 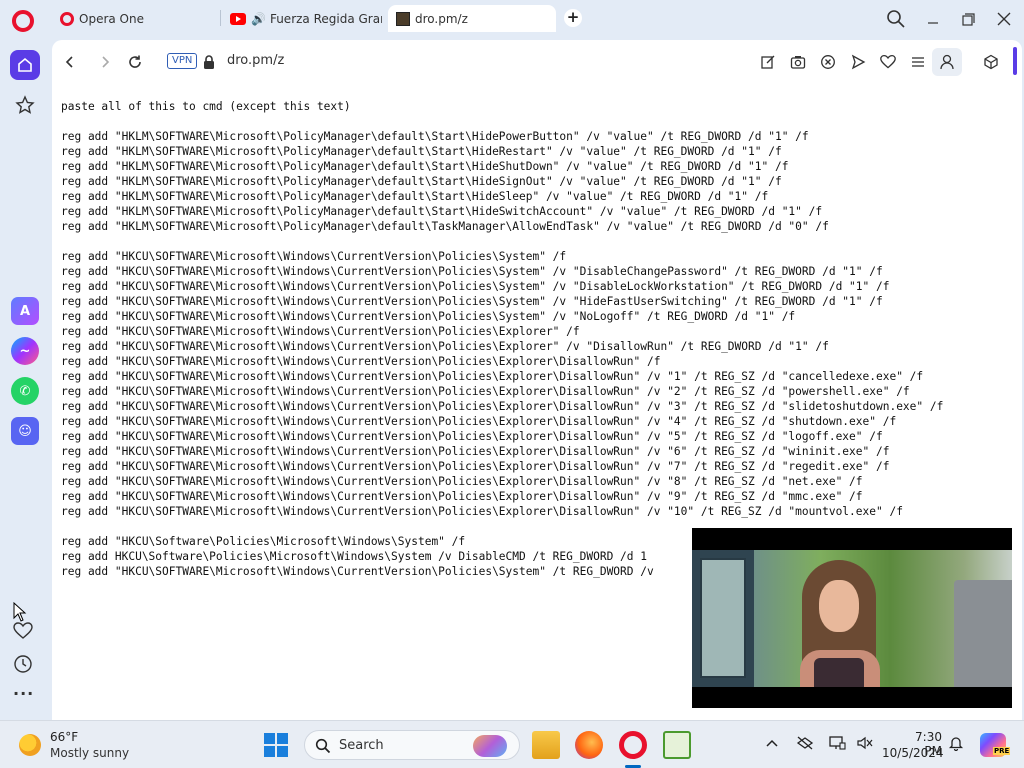 I want to click on video-person-face, so click(x=839, y=606).